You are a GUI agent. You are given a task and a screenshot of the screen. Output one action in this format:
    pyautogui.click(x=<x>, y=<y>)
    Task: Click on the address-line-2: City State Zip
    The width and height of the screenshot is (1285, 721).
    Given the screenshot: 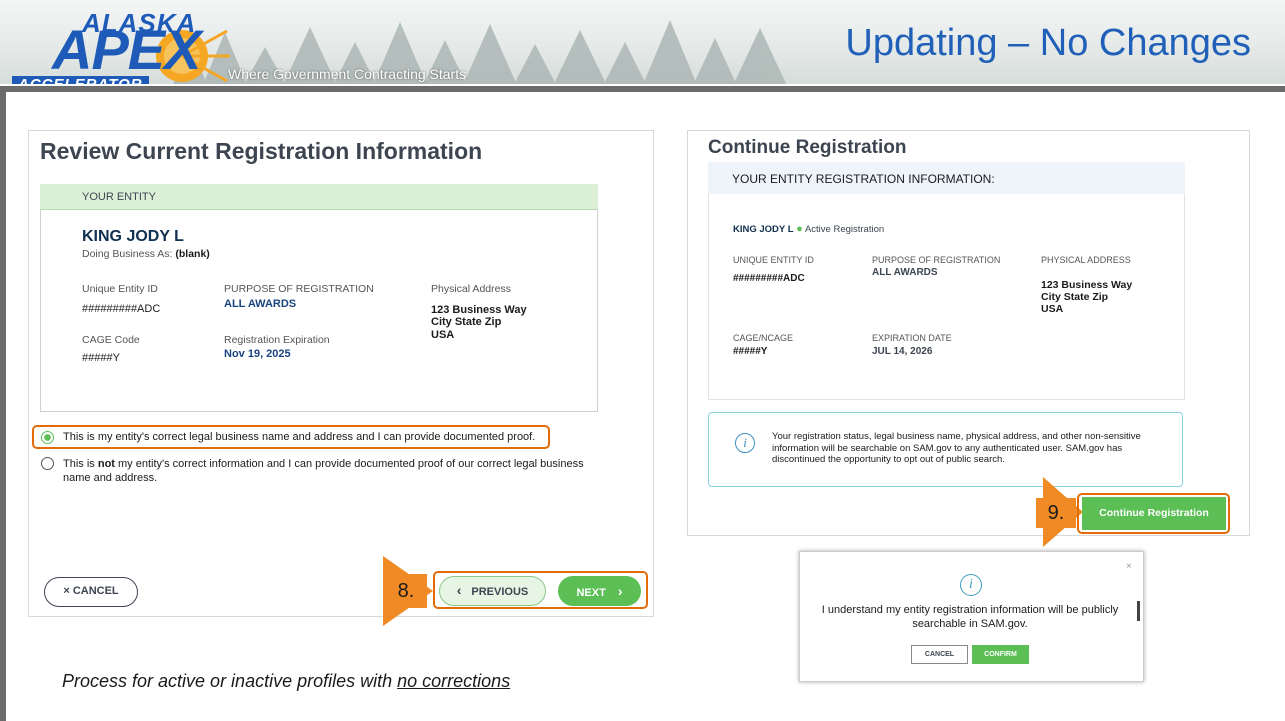 What is the action you would take?
    pyautogui.click(x=466, y=322)
    